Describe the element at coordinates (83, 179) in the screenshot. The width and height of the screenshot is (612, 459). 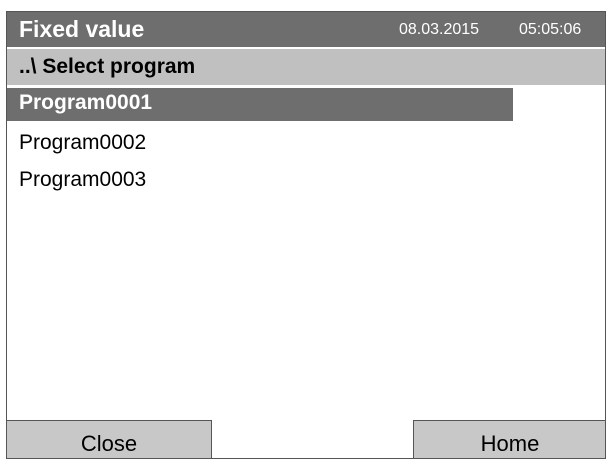
I see `program-item-label: Program0003` at that location.